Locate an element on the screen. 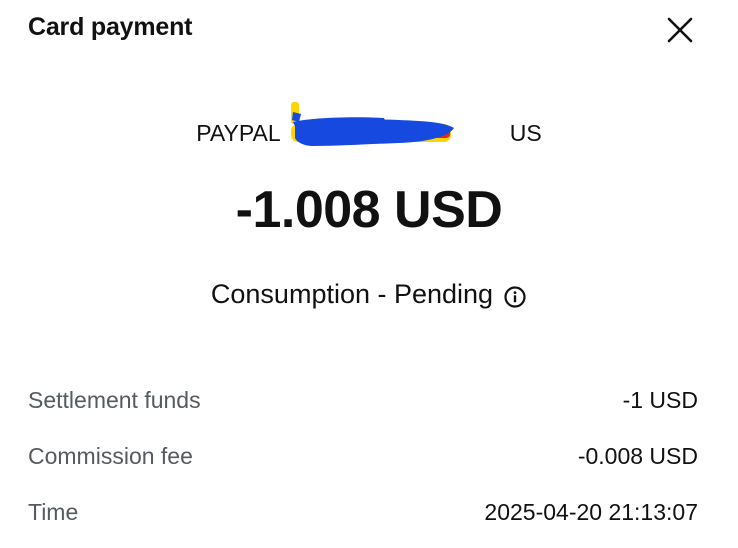 Image resolution: width=738 pixels, height=548 pixels. detail-label: Commission fee is located at coordinates (110, 455).